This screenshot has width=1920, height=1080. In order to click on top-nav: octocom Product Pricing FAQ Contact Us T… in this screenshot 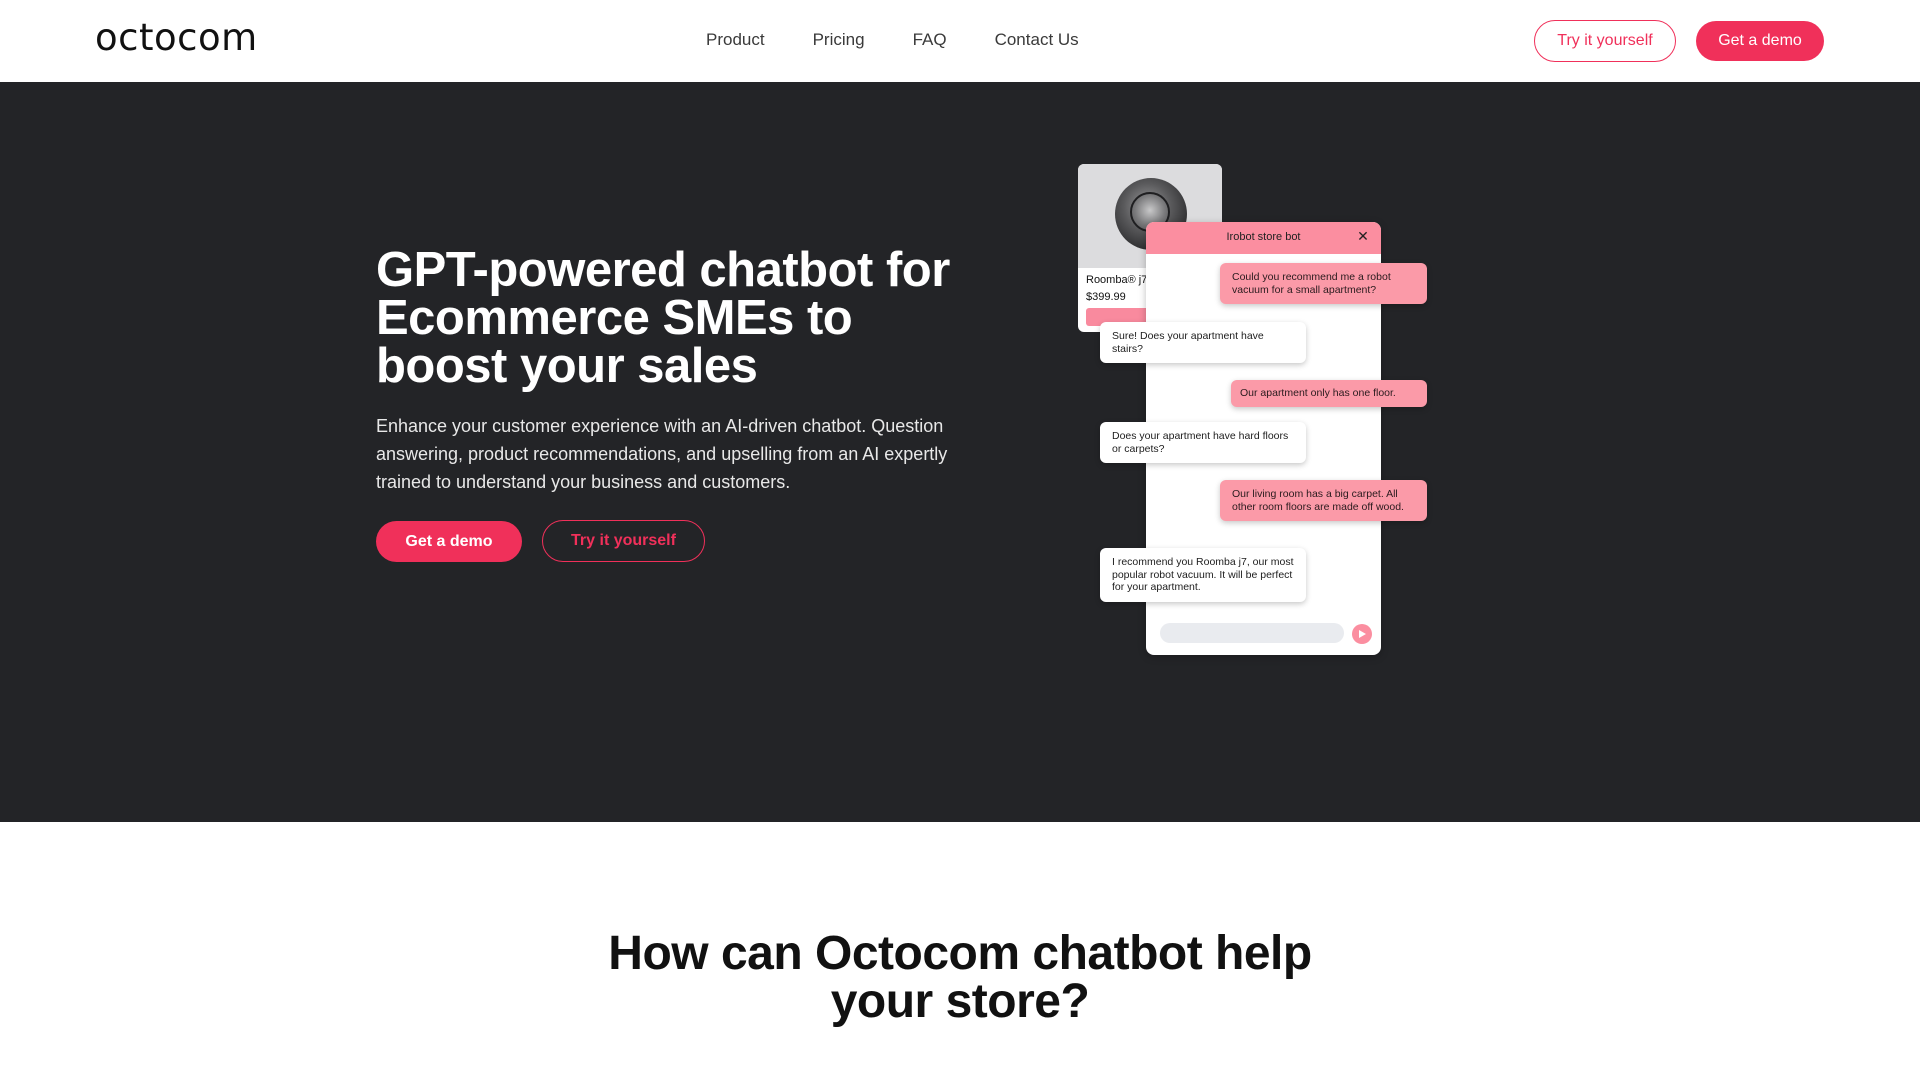, I will do `click(960, 41)`.